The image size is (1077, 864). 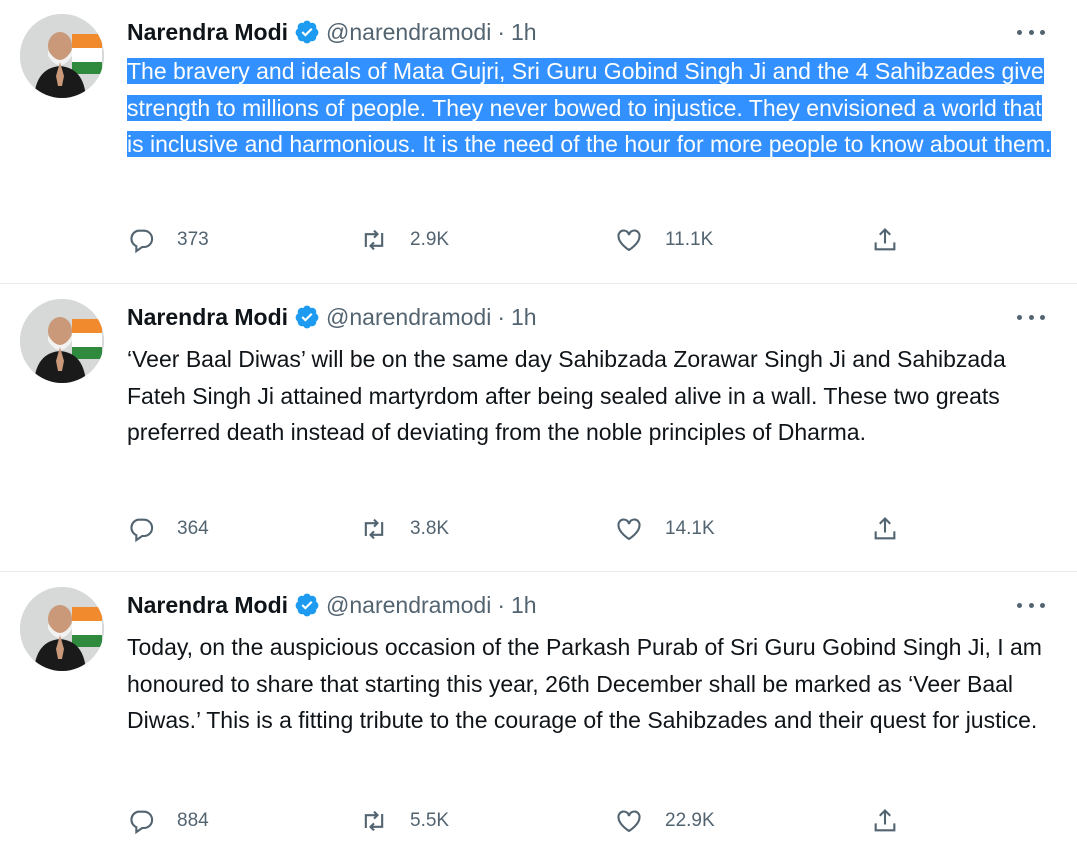 I want to click on retweet-count: 2.9K, so click(x=430, y=239).